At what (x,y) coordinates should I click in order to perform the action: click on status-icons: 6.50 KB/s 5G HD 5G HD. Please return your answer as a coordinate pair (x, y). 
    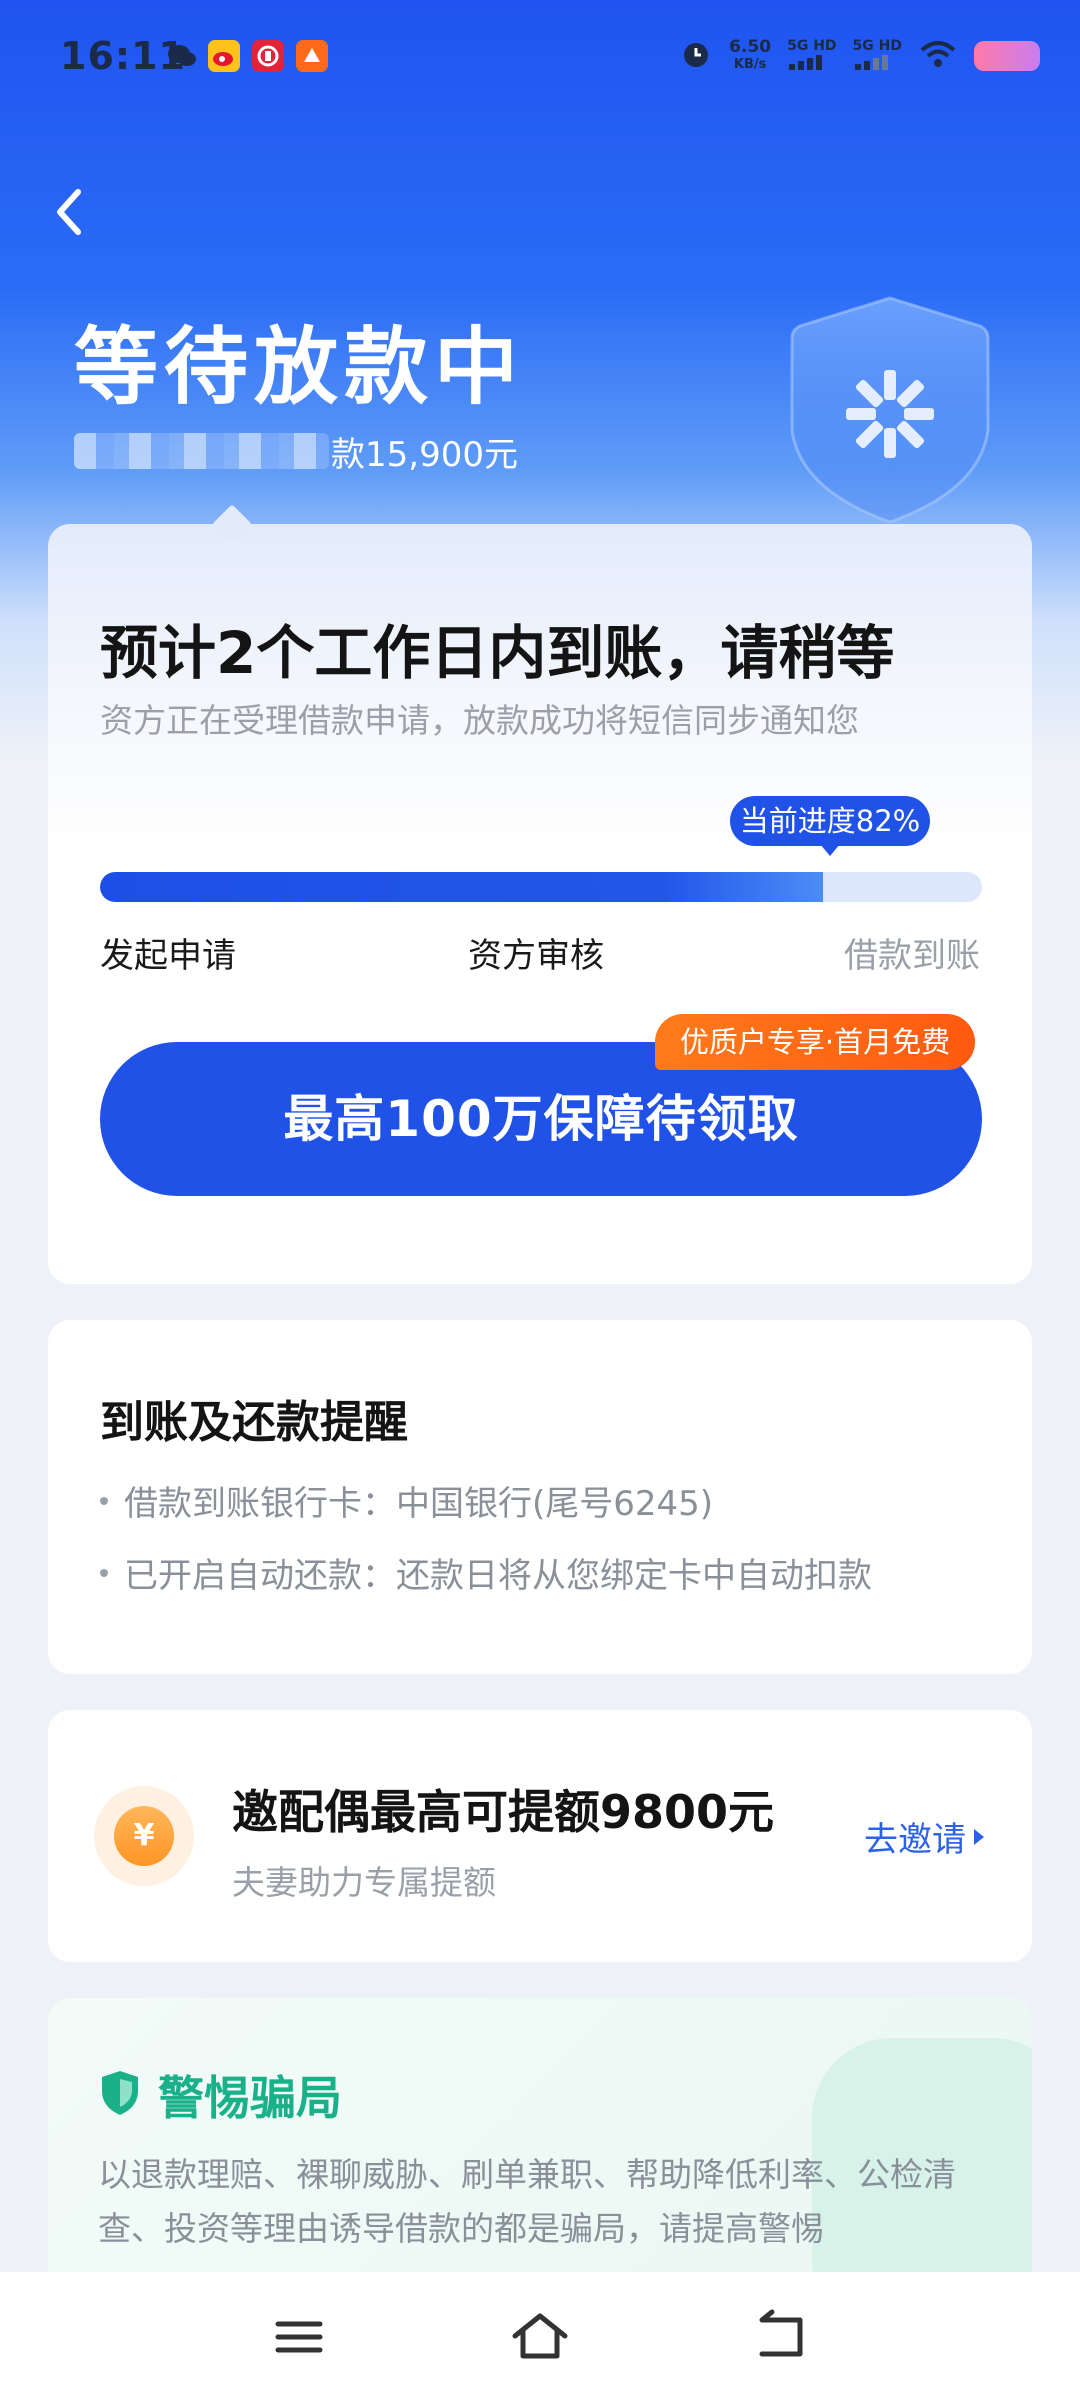
    Looking at the image, I should click on (859, 56).